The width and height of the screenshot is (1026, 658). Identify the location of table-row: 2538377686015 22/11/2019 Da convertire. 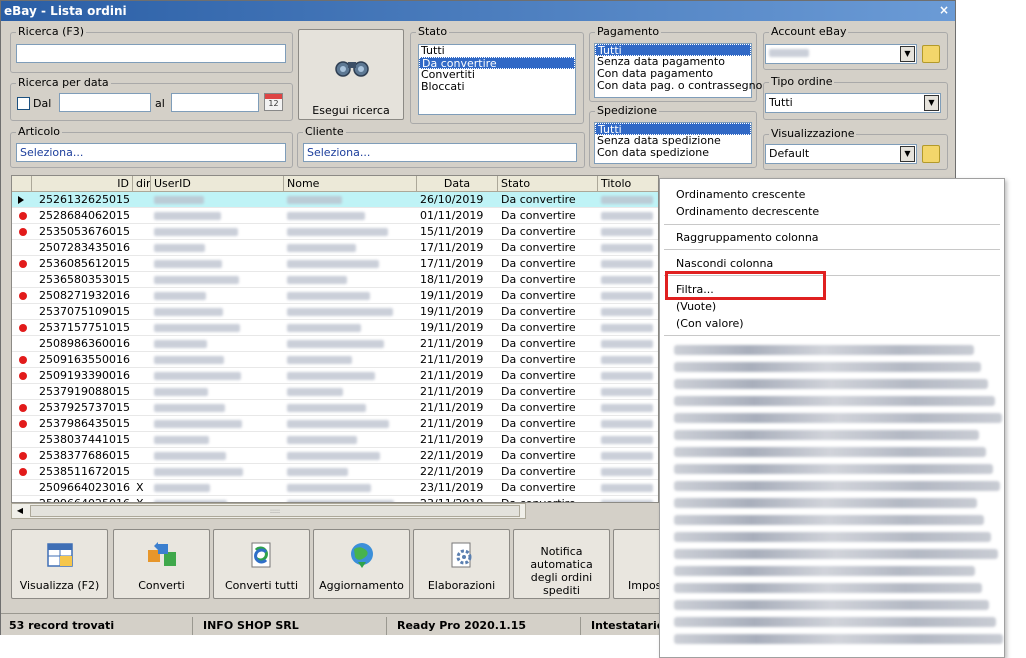
(335, 456).